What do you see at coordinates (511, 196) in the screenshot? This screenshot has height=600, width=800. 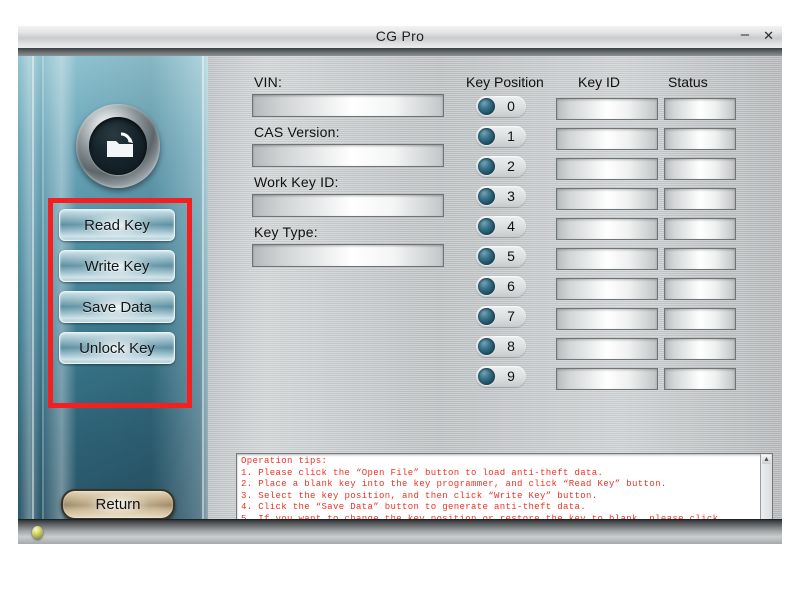 I see `key-position-label: 3` at bounding box center [511, 196].